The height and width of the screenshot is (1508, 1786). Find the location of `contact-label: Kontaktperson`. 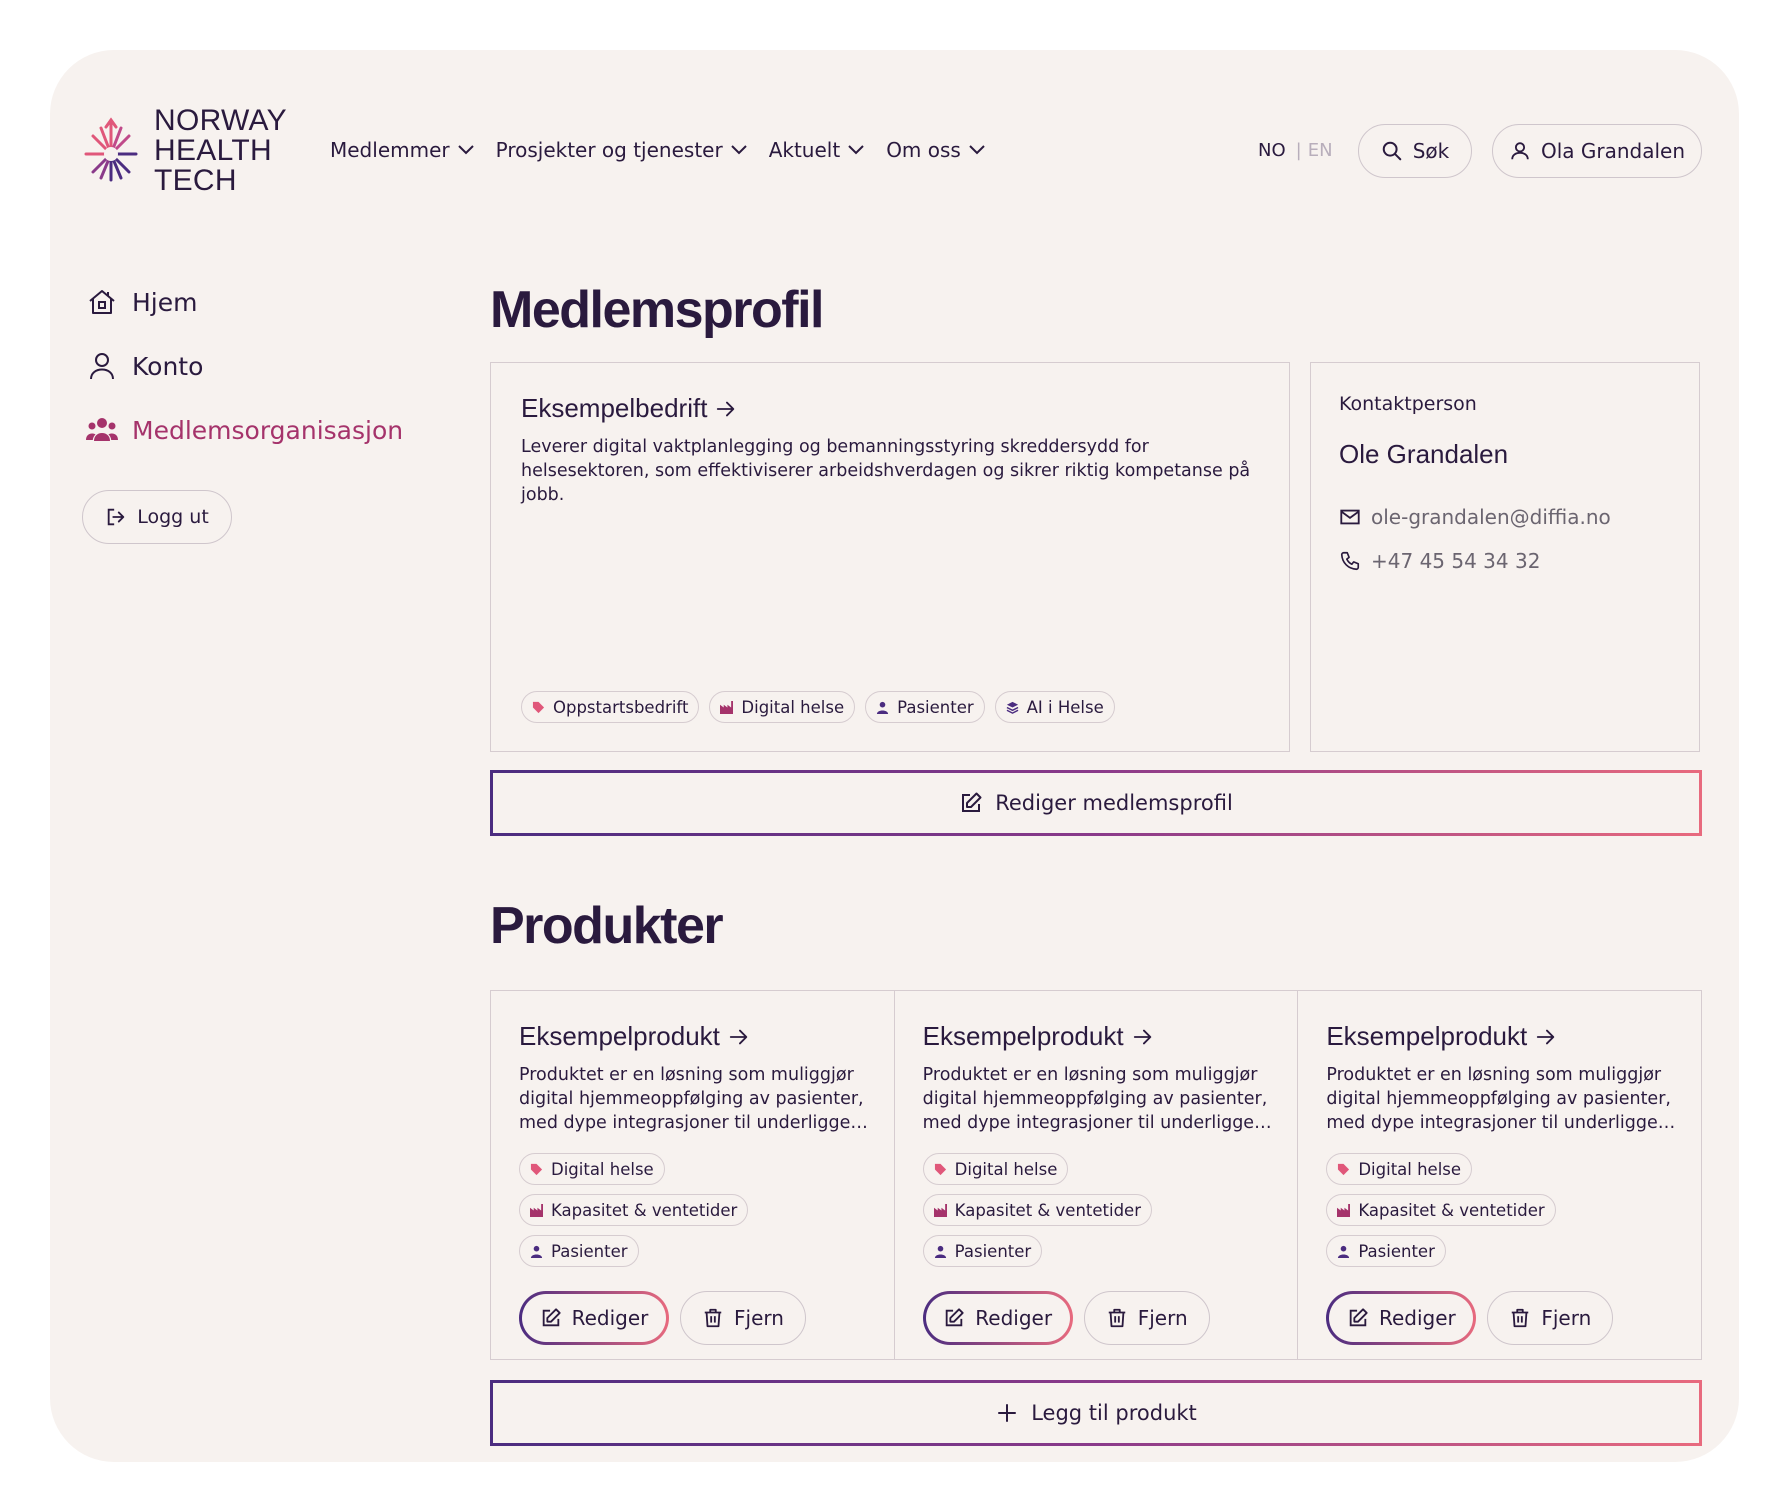

contact-label: Kontaktperson is located at coordinates (1408, 404).